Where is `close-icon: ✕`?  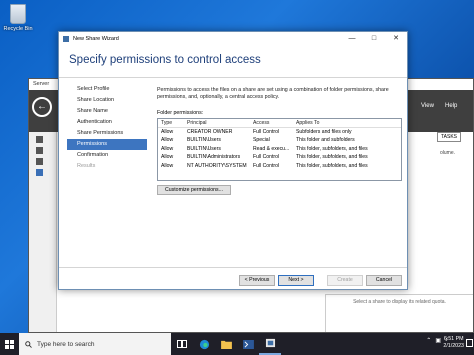 close-icon: ✕ is located at coordinates (396, 39).